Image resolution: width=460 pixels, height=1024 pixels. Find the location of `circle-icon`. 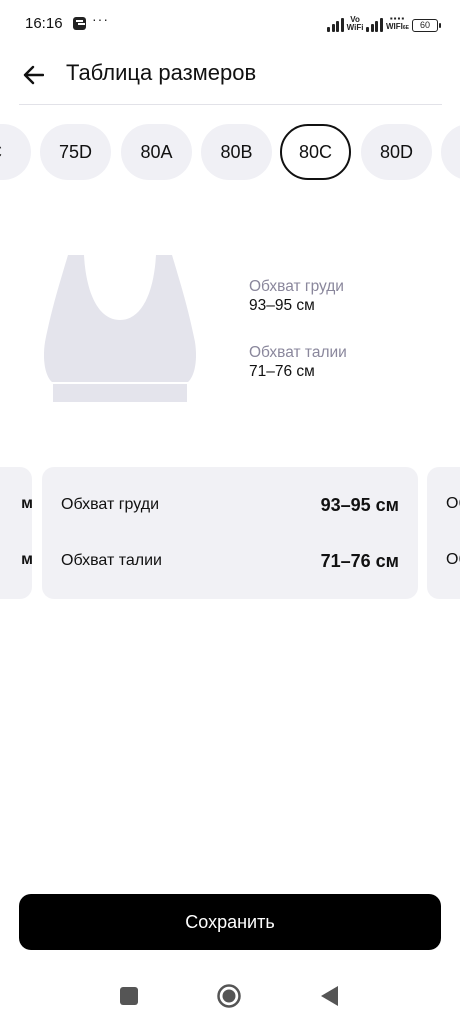

circle-icon is located at coordinates (229, 996).